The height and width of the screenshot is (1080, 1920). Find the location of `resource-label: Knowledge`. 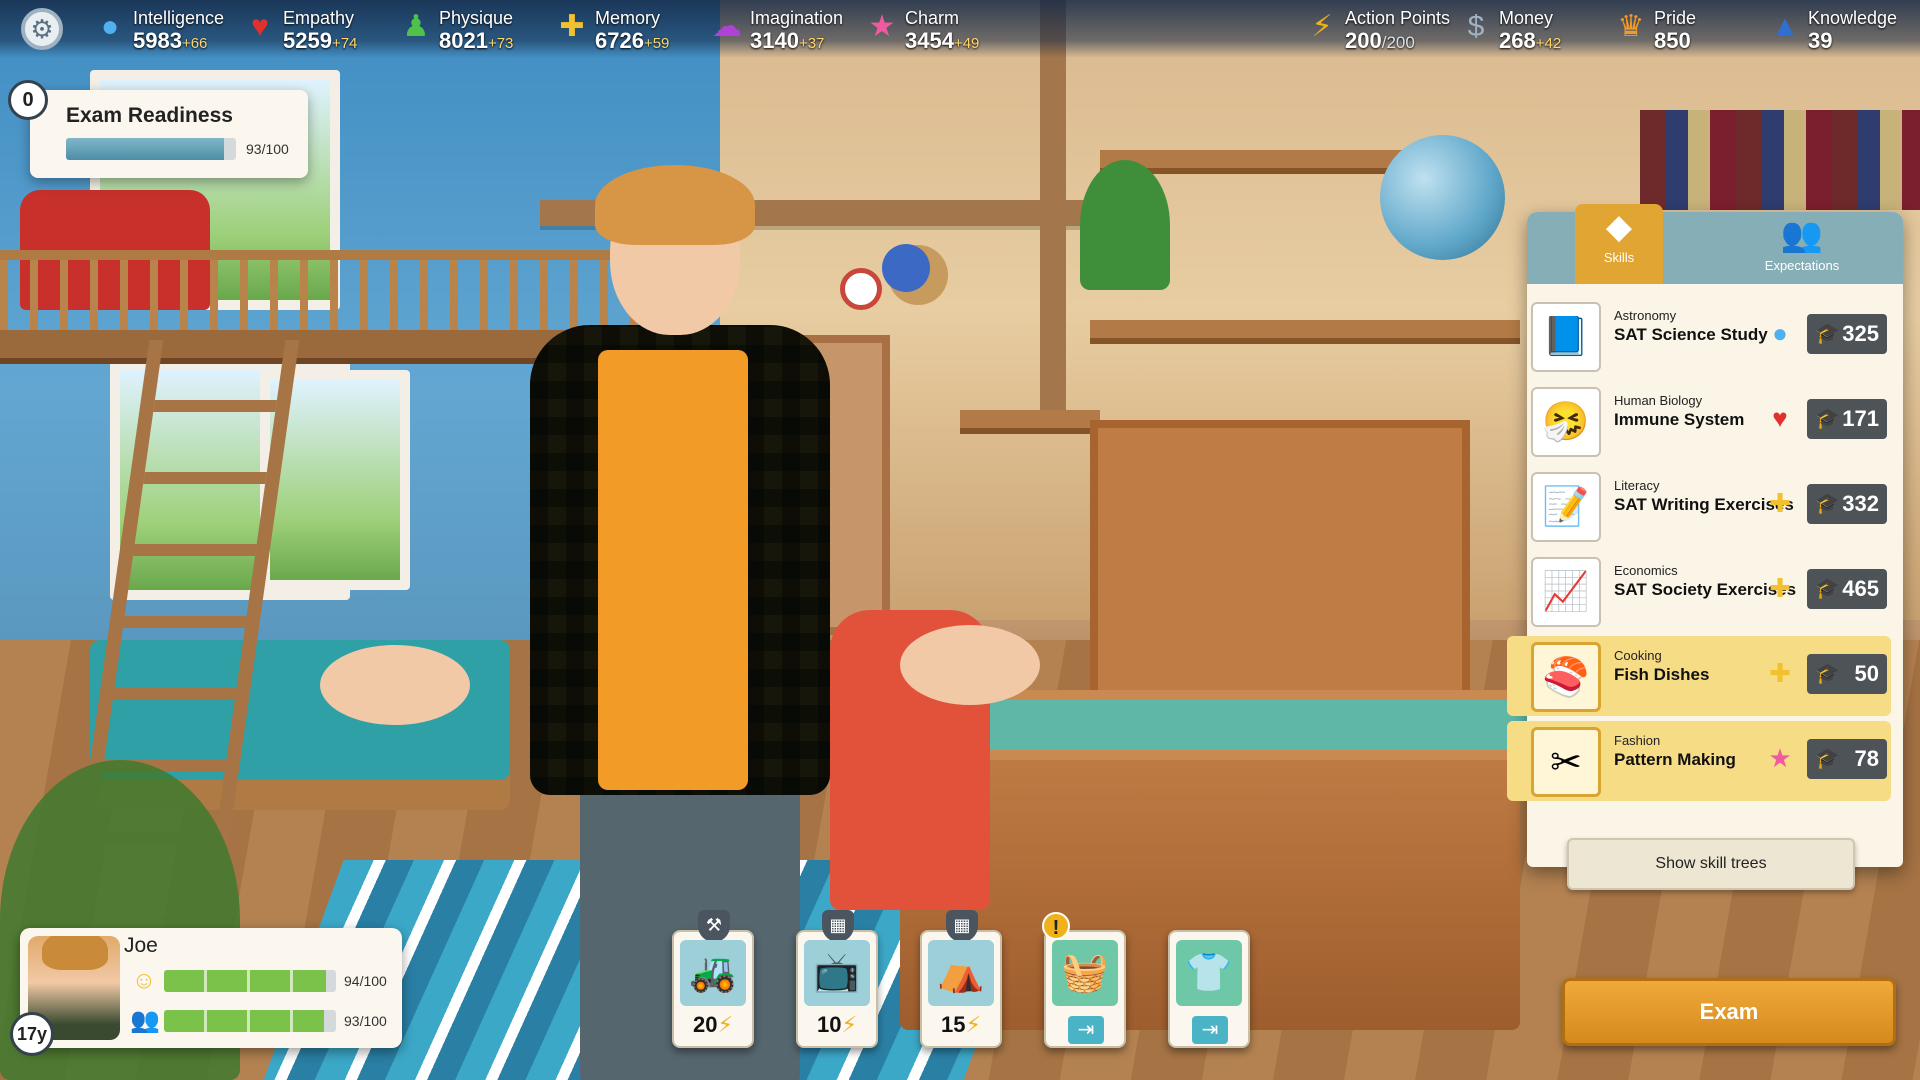

resource-label: Knowledge is located at coordinates (1853, 18).